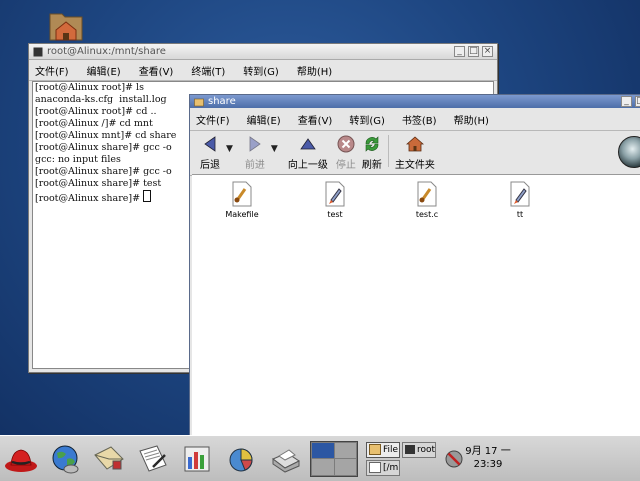 The width and height of the screenshot is (640, 481). I want to click on task-terminal-mnt: [/m, so click(383, 467).